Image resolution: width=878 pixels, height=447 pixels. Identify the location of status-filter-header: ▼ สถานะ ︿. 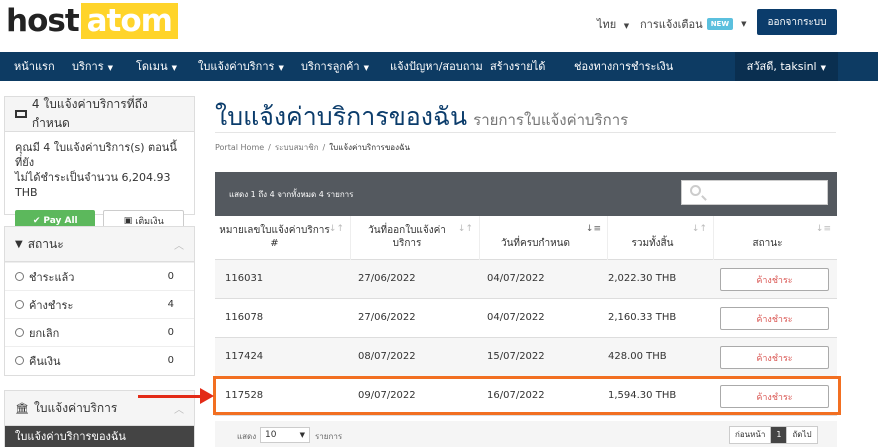
(99, 244).